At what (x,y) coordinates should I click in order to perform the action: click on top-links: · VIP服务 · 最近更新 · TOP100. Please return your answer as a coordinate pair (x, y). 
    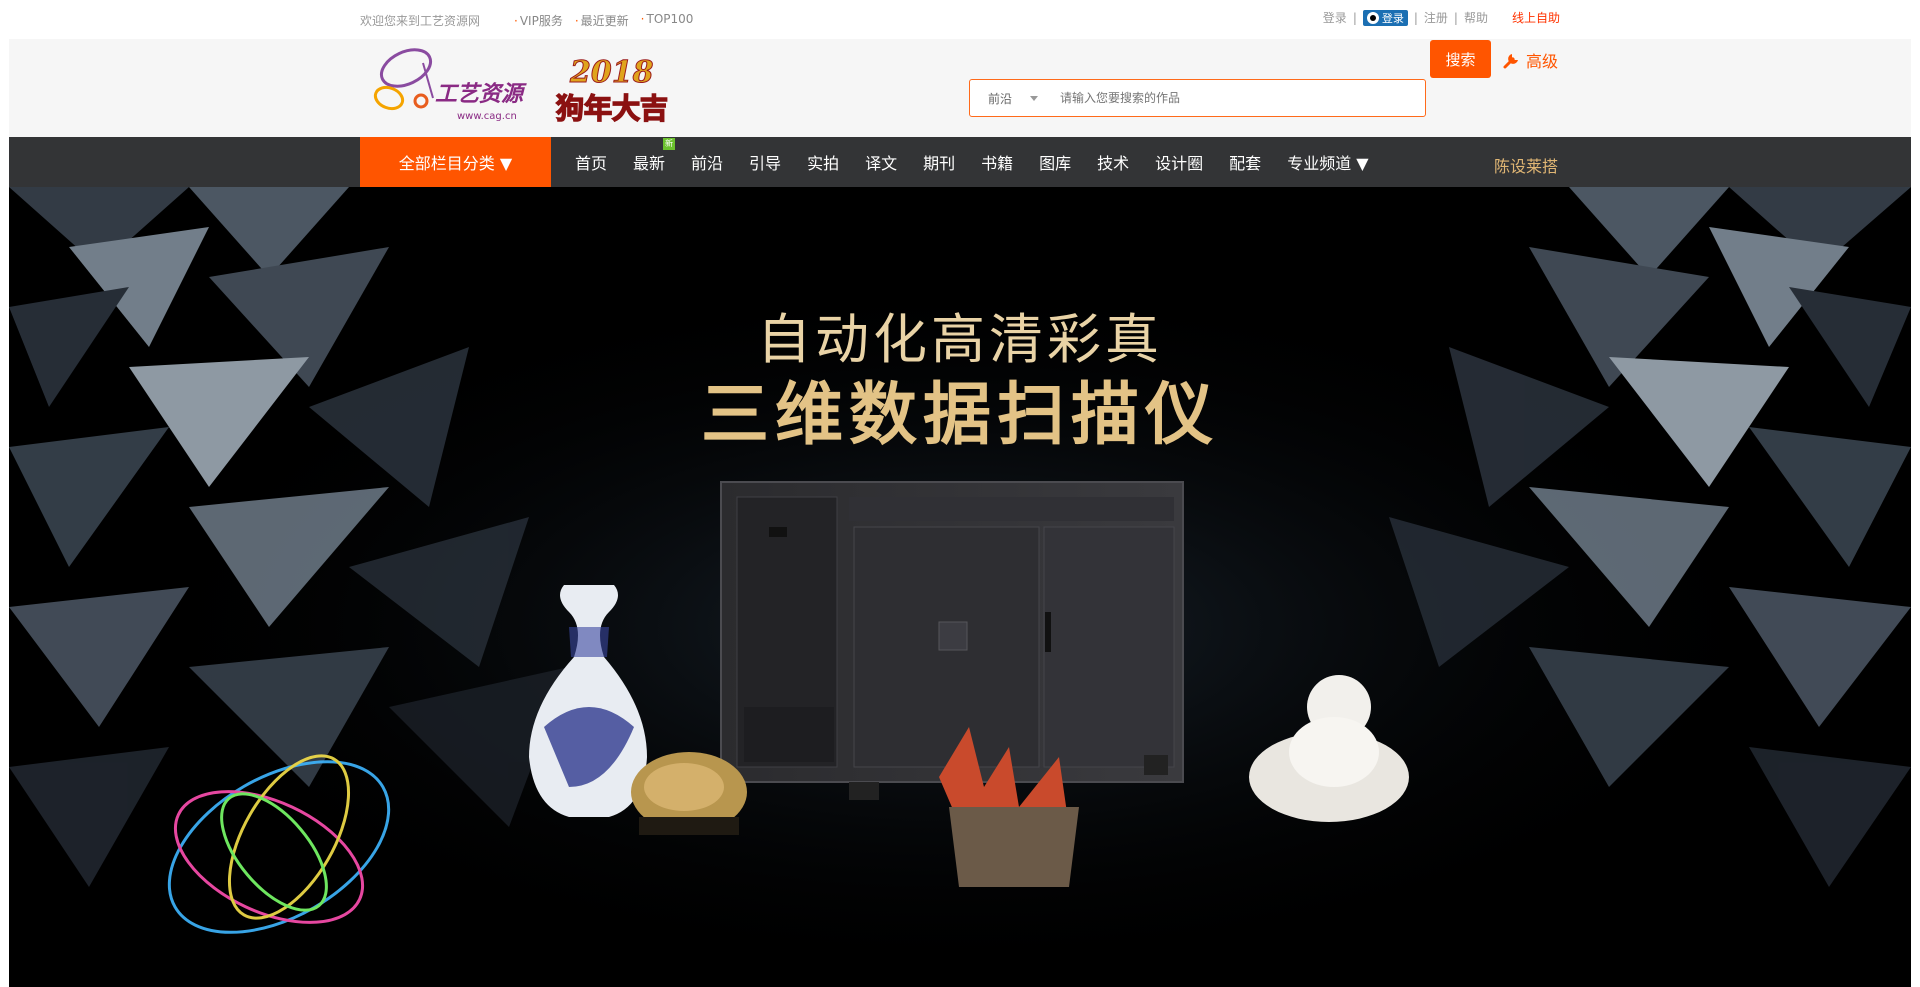
    Looking at the image, I should click on (603, 20).